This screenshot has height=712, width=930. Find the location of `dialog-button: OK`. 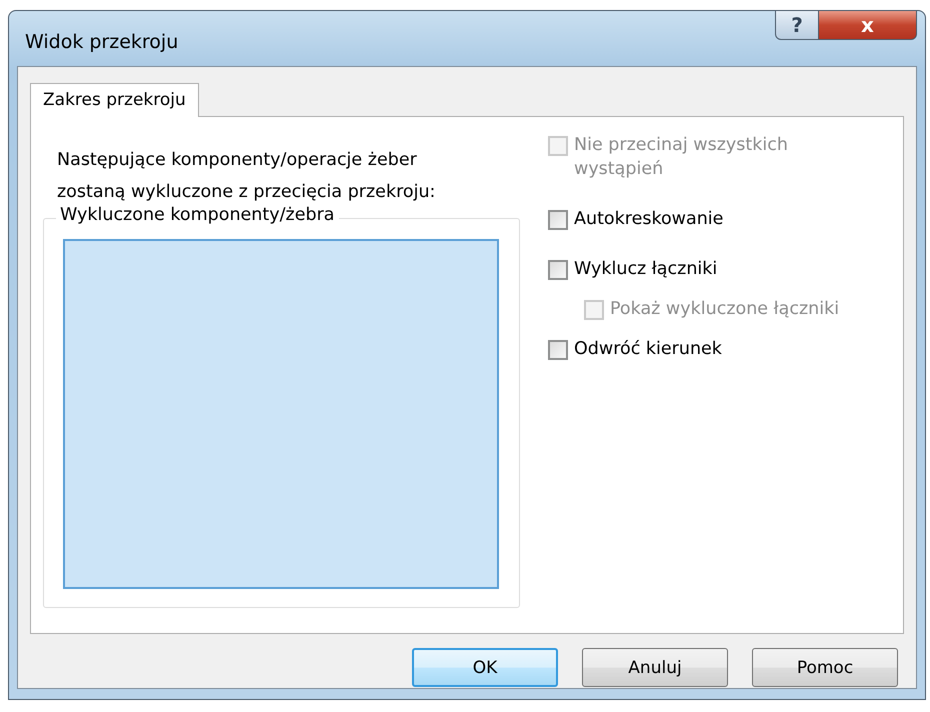

dialog-button: OK is located at coordinates (485, 667).